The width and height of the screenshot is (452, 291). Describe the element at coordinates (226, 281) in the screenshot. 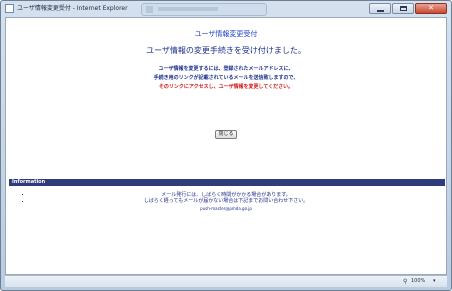

I see `status-bar: ⚲ 100% ▾` at that location.